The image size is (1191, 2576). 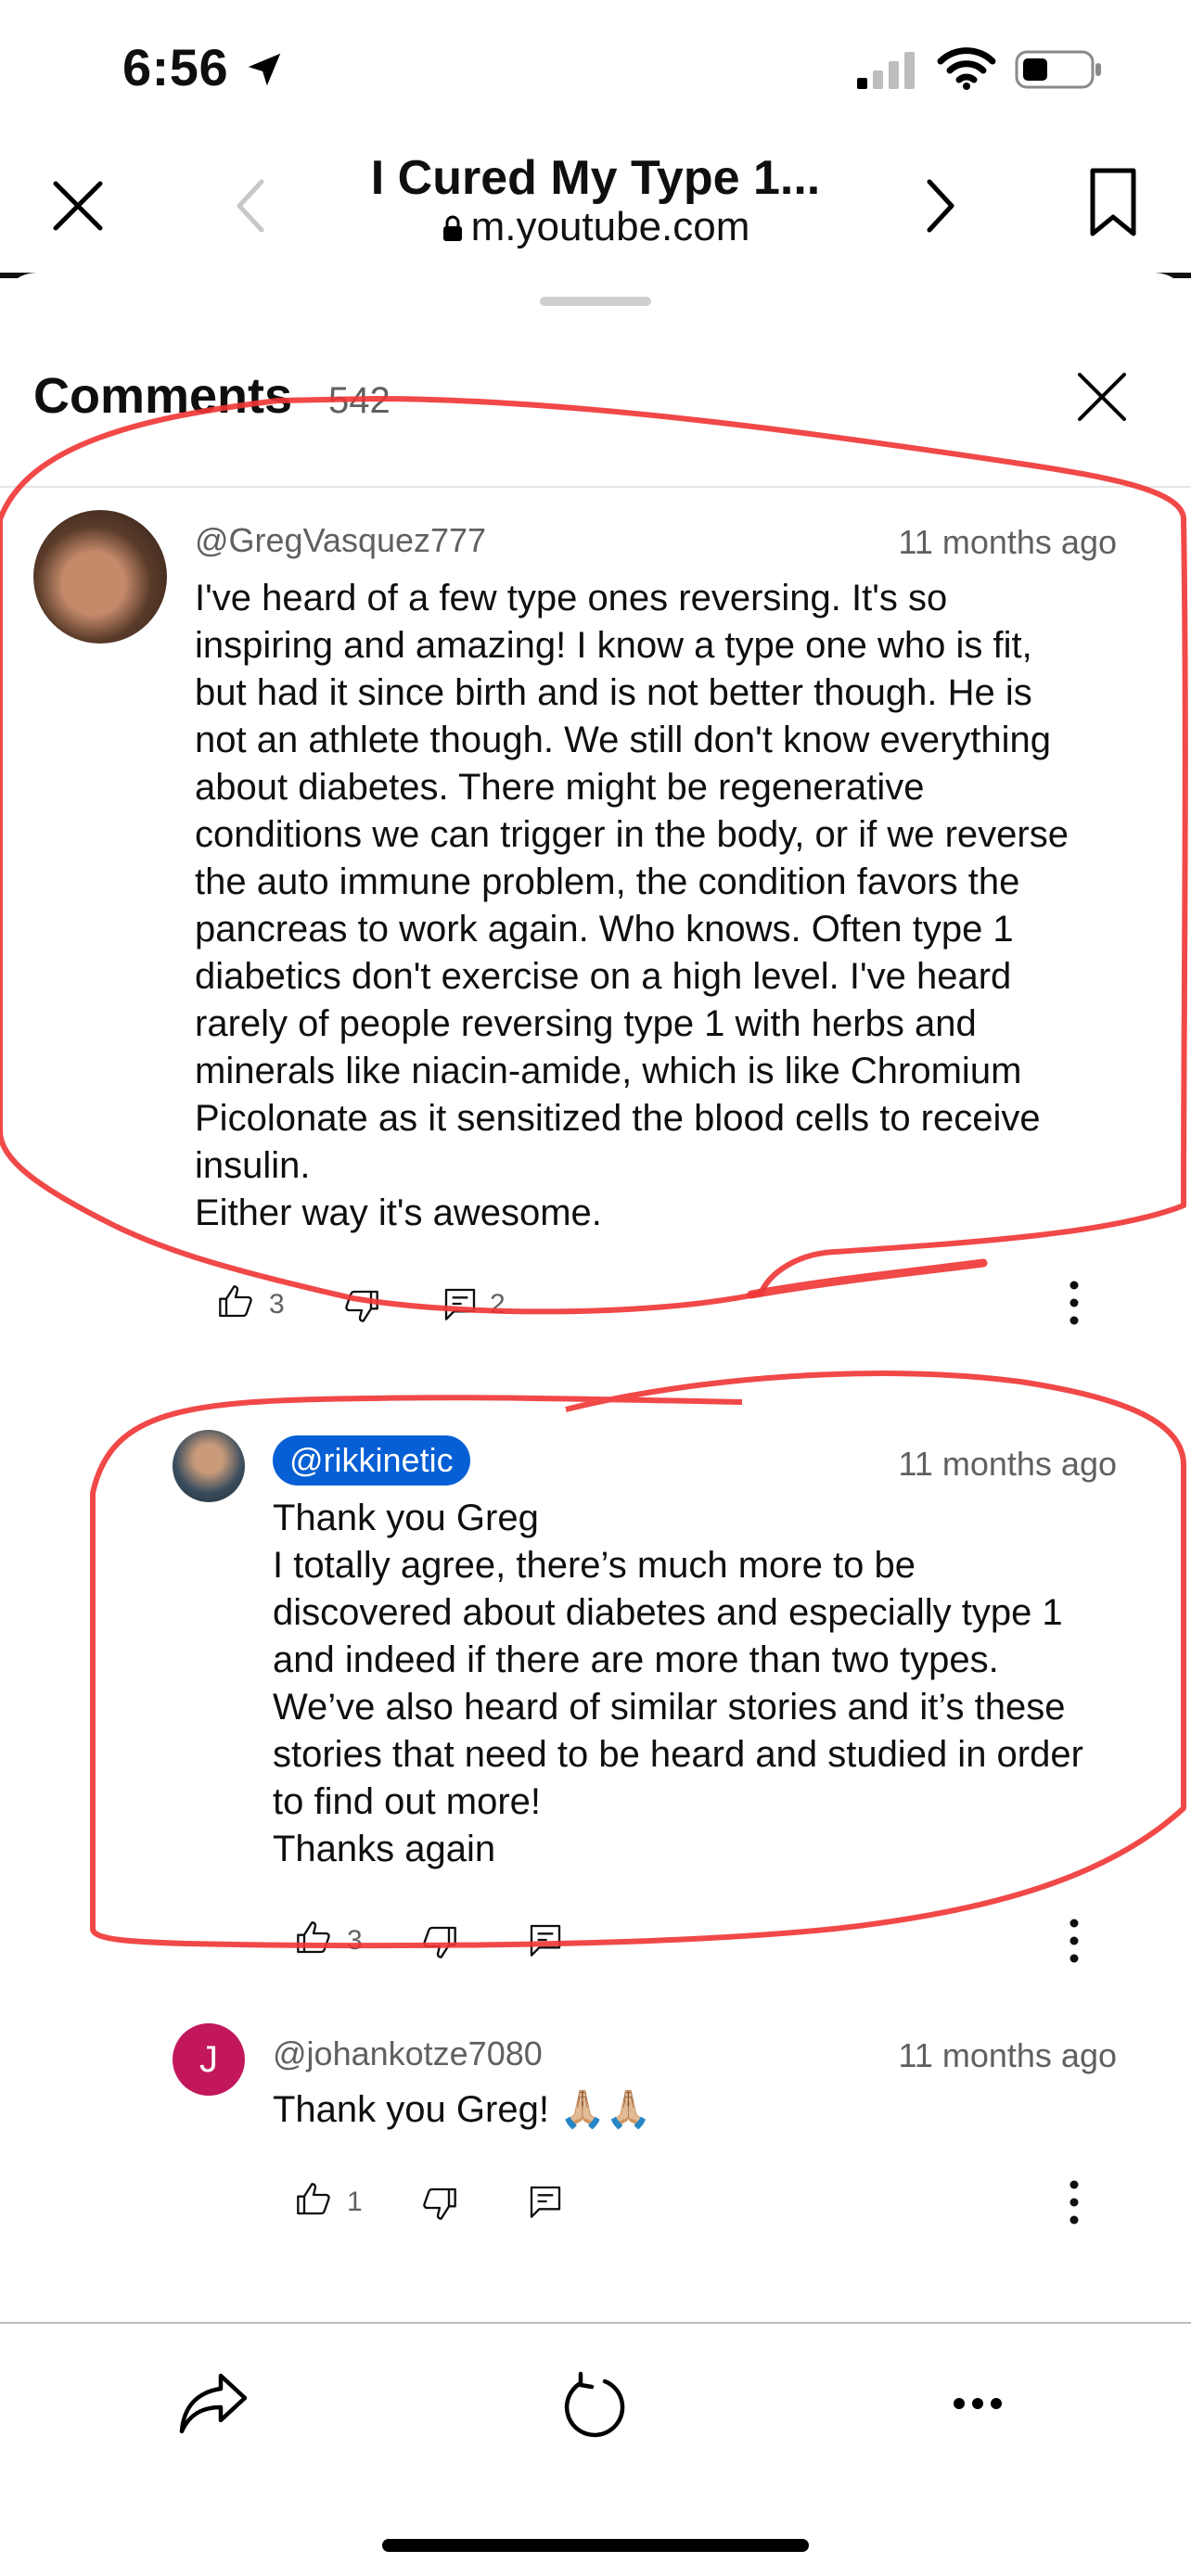 What do you see at coordinates (595, 2323) in the screenshot?
I see `toolbar-divider` at bounding box center [595, 2323].